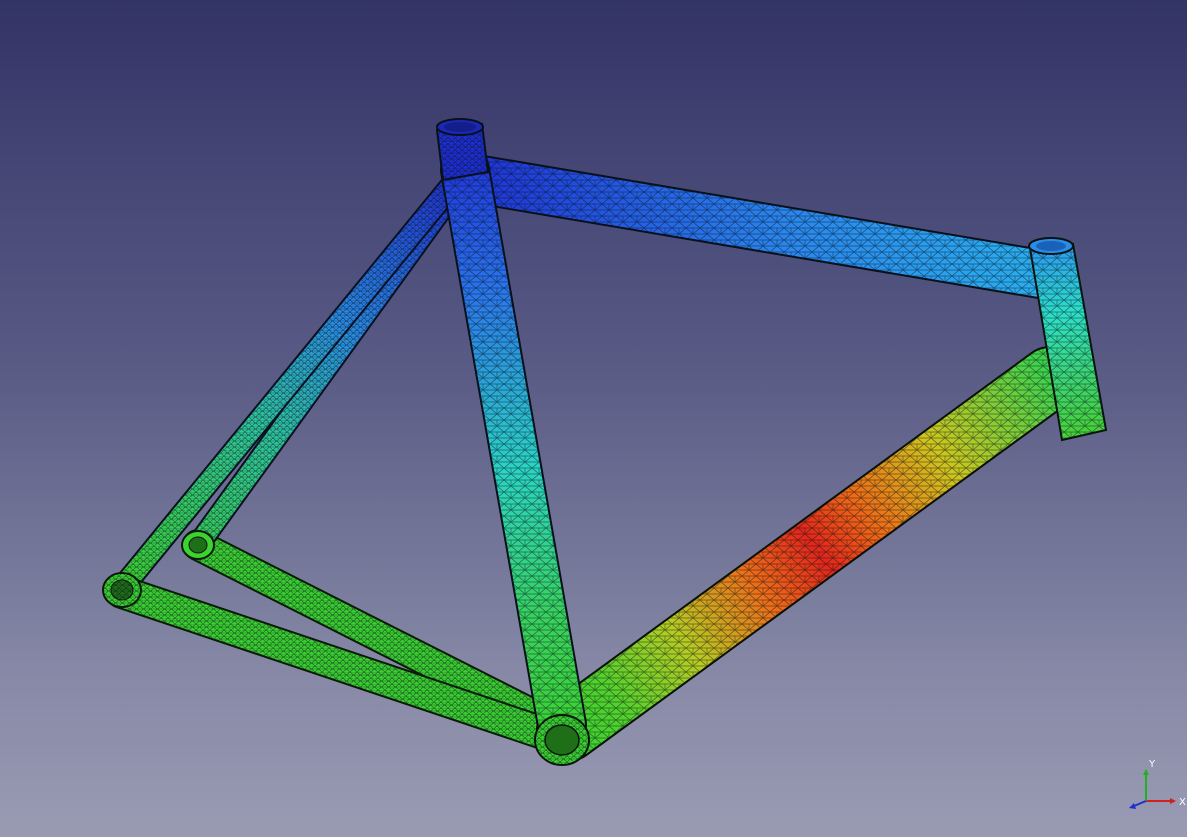  Describe the element at coordinates (562, 740) in the screenshot. I see `bottom-bracket` at that location.